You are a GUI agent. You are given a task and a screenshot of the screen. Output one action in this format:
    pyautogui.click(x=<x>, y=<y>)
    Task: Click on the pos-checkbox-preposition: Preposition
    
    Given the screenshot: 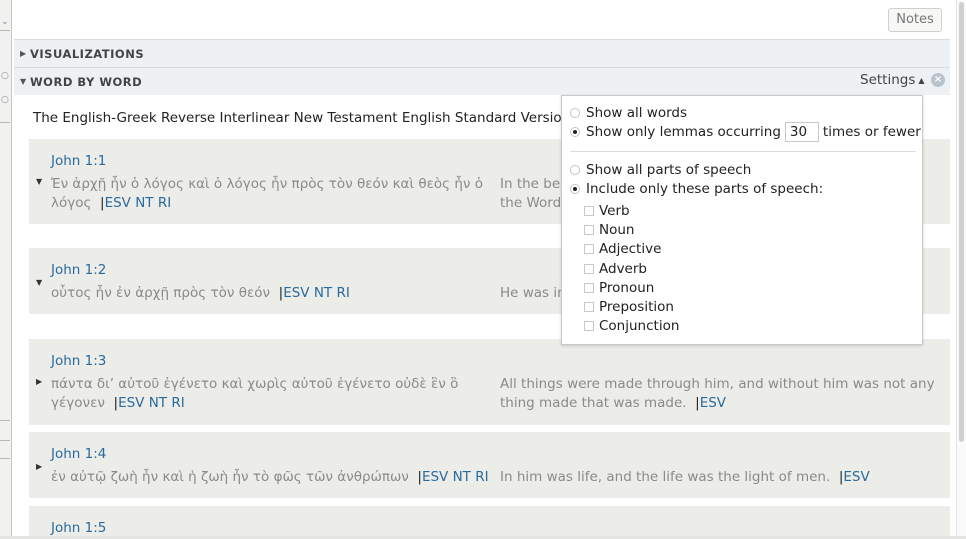 What is the action you would take?
    pyautogui.click(x=629, y=307)
    